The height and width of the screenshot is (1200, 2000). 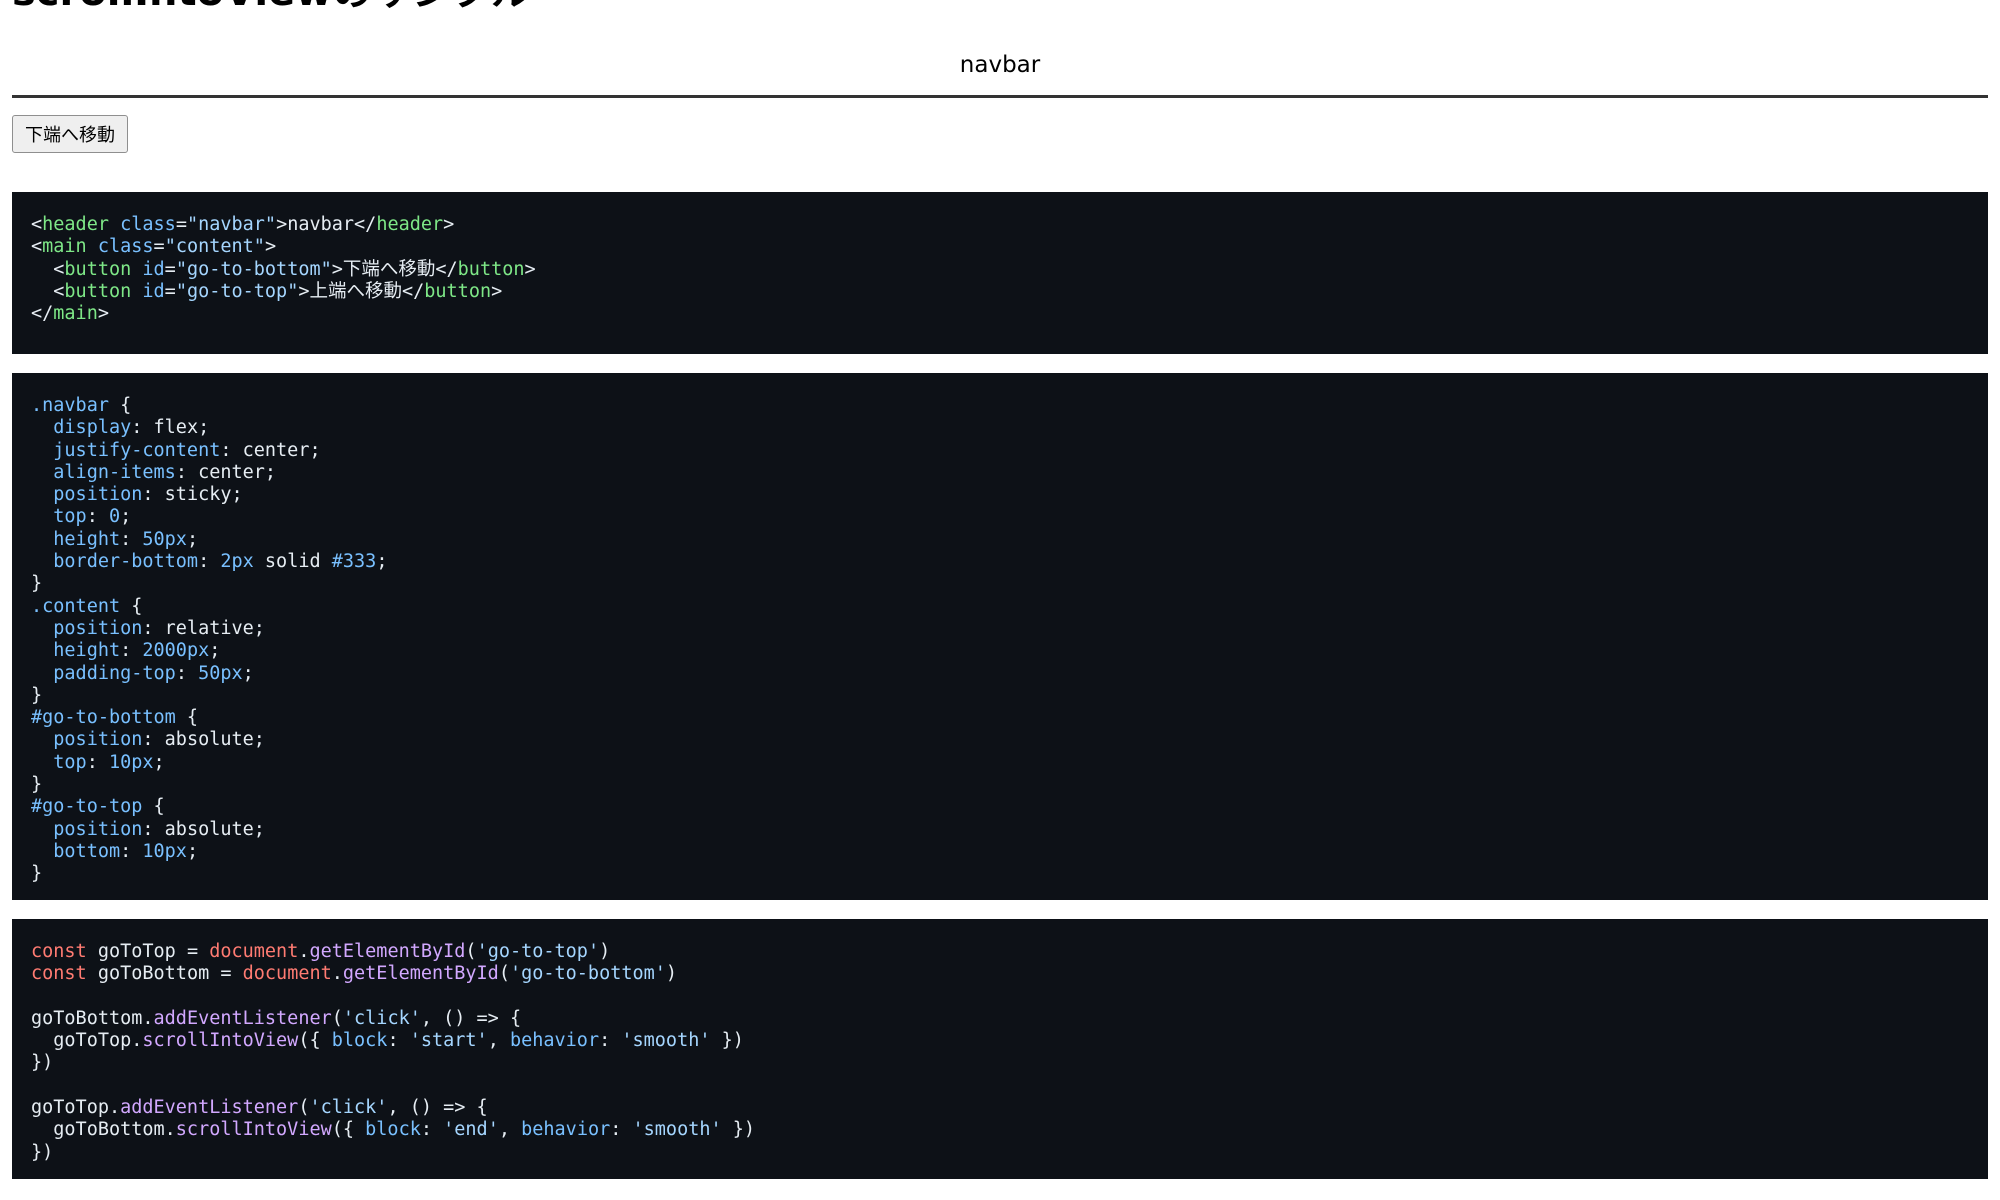 What do you see at coordinates (237, 291) in the screenshot?
I see `code-token: "go-to-top"` at bounding box center [237, 291].